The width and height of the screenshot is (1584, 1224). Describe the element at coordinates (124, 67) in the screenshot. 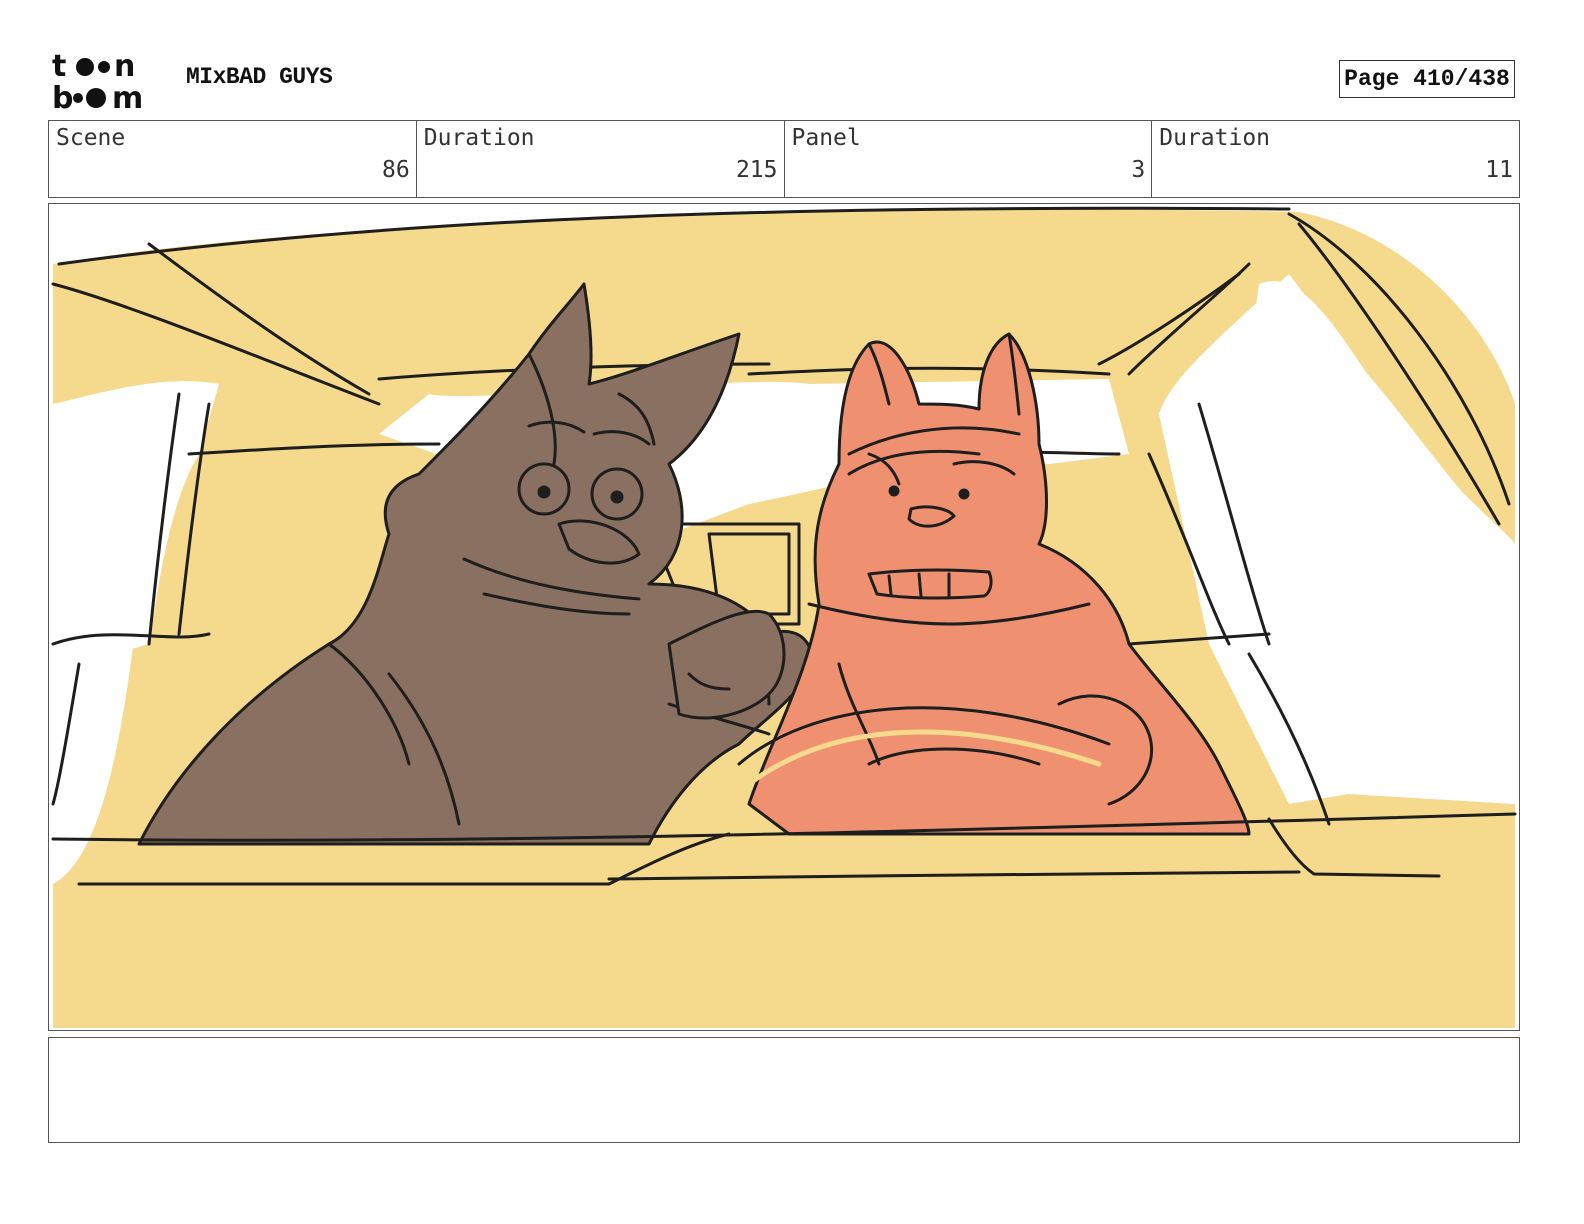

I see `svg-text: n` at that location.